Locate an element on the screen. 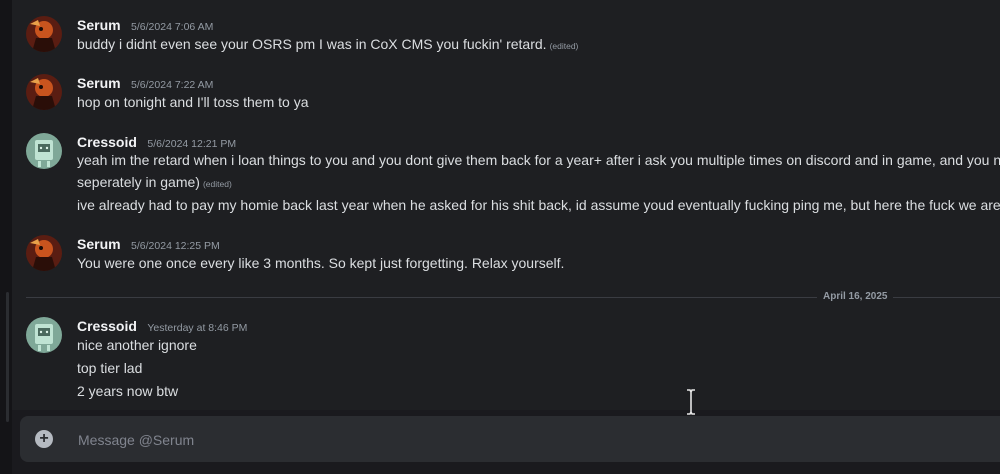 The width and height of the screenshot is (1000, 474). date-divider-label: April 16, 2025 is located at coordinates (855, 296).